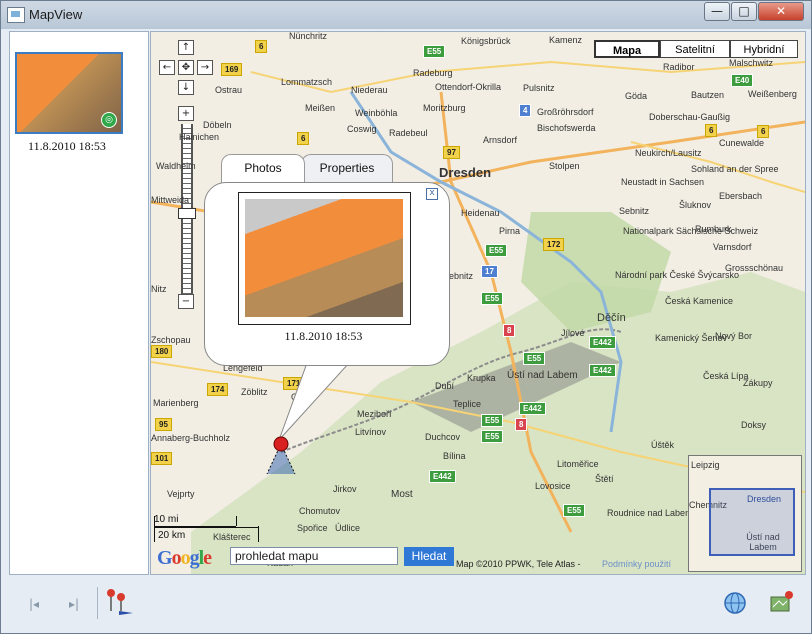 Image resolution: width=812 pixels, height=634 pixels. What do you see at coordinates (56, 14) in the screenshot?
I see `window-title: MapView` at bounding box center [56, 14].